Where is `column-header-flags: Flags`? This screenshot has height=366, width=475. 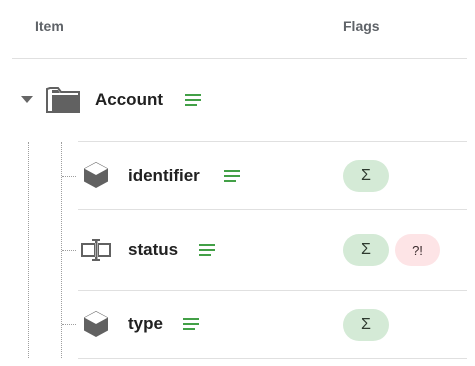
column-header-flags: Flags is located at coordinates (361, 26).